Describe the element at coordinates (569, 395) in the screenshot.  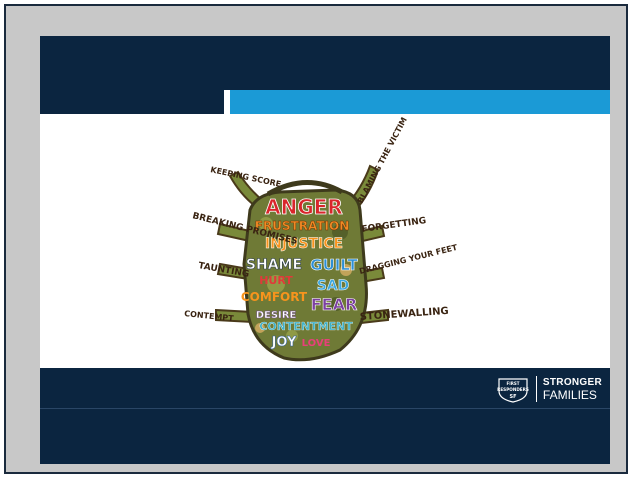
I see `logo-line-2: FAMILIES` at that location.